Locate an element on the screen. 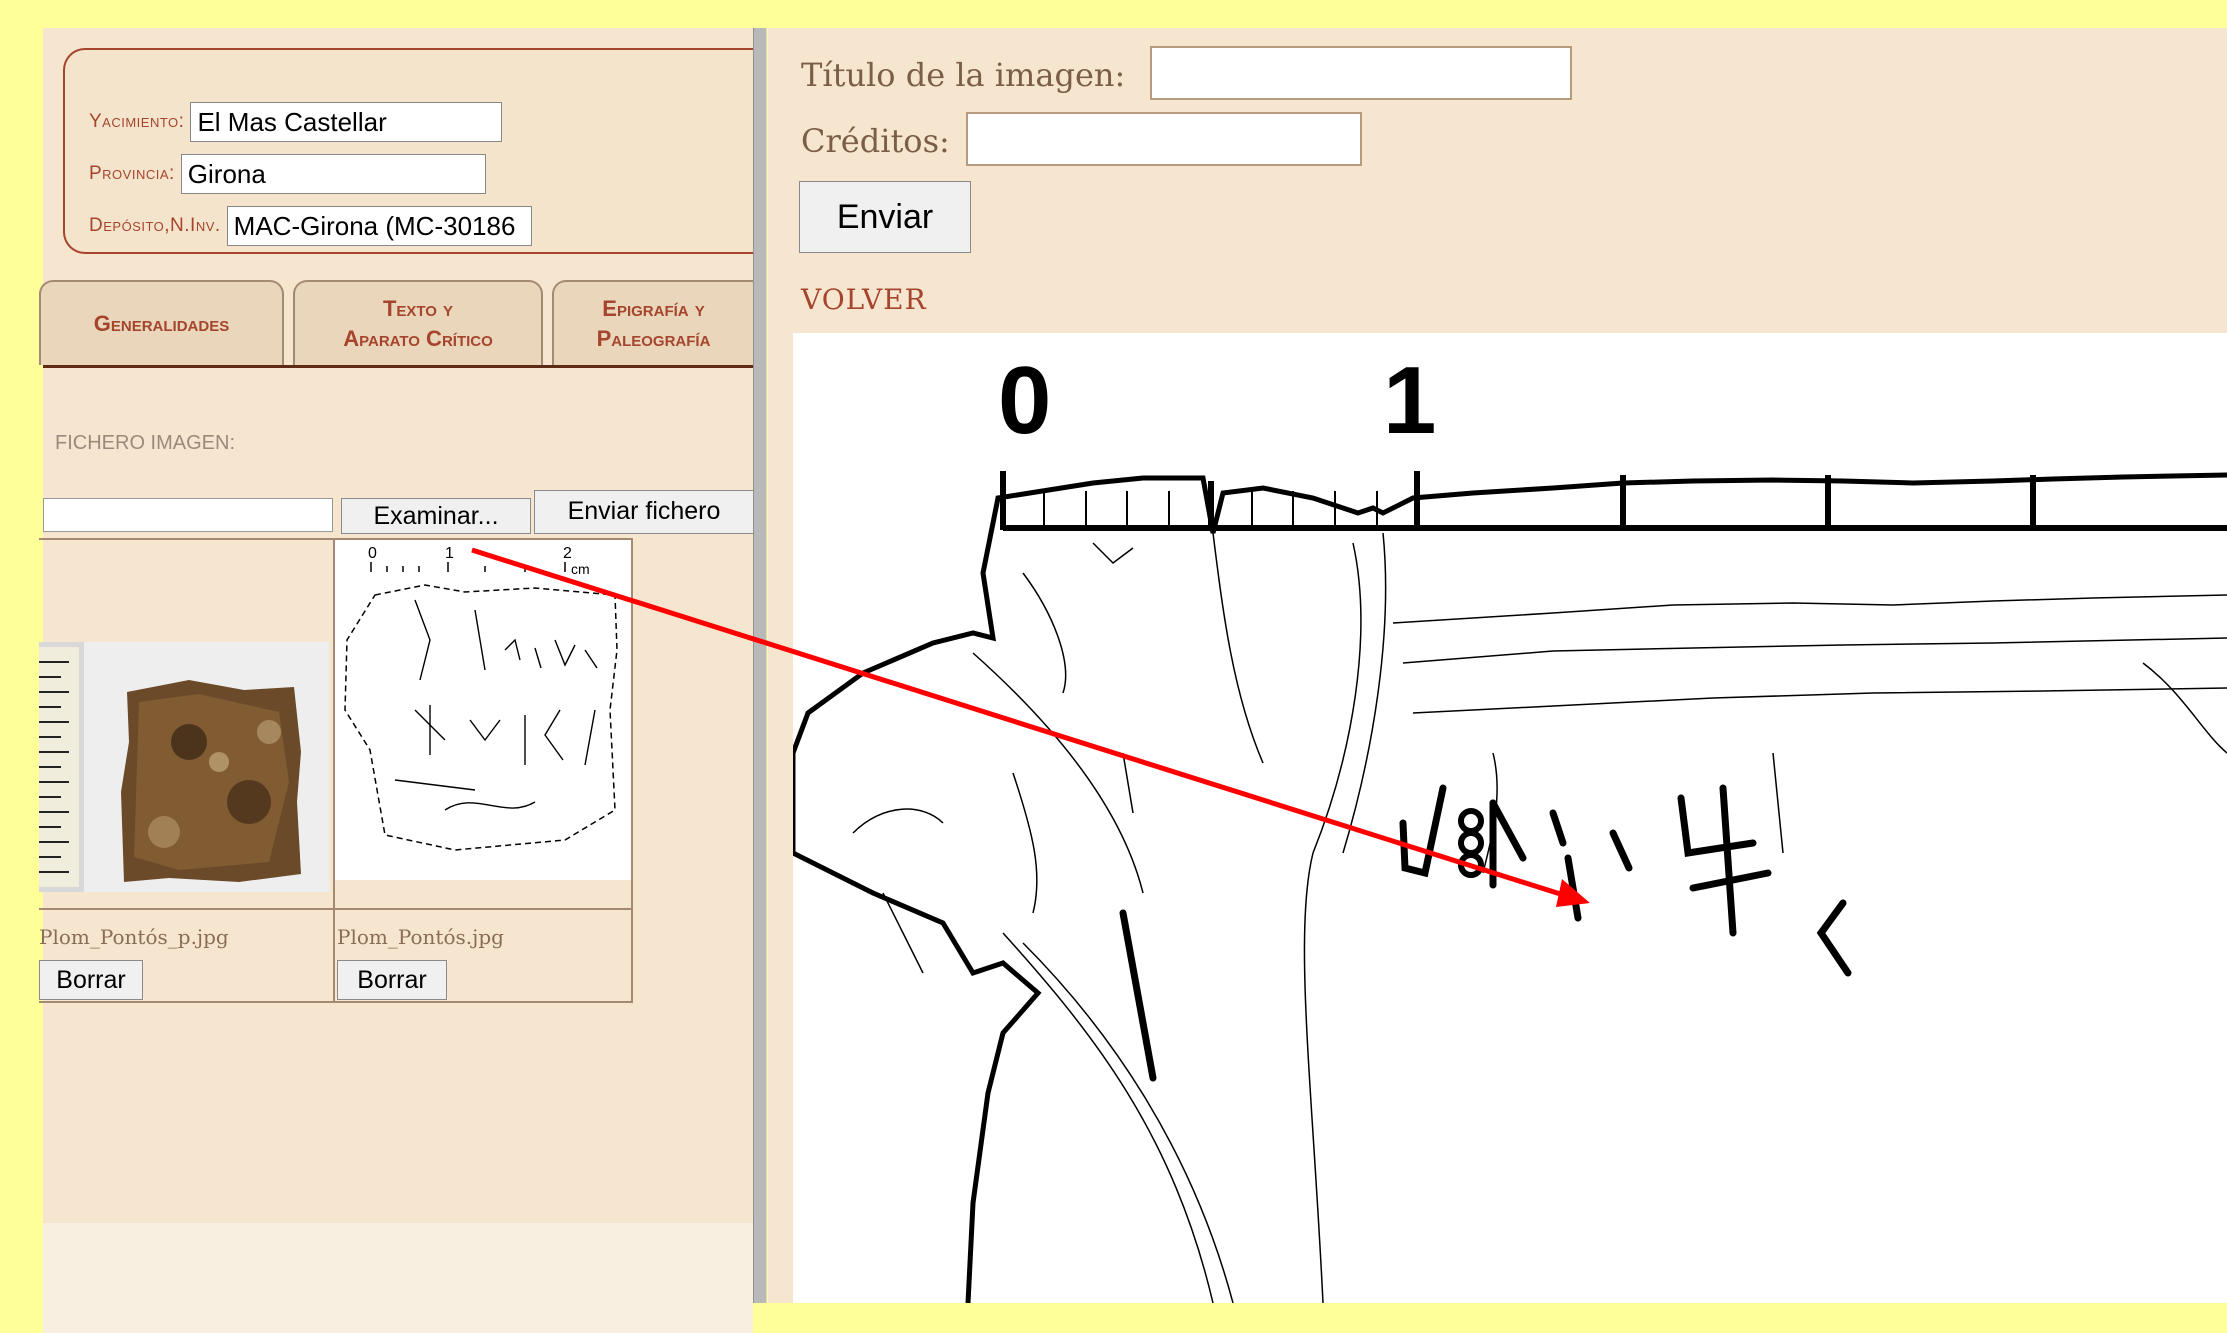  image-cell: 0 1 2 cm Plom_Pontós.jpg Borrar is located at coordinates (483, 770).